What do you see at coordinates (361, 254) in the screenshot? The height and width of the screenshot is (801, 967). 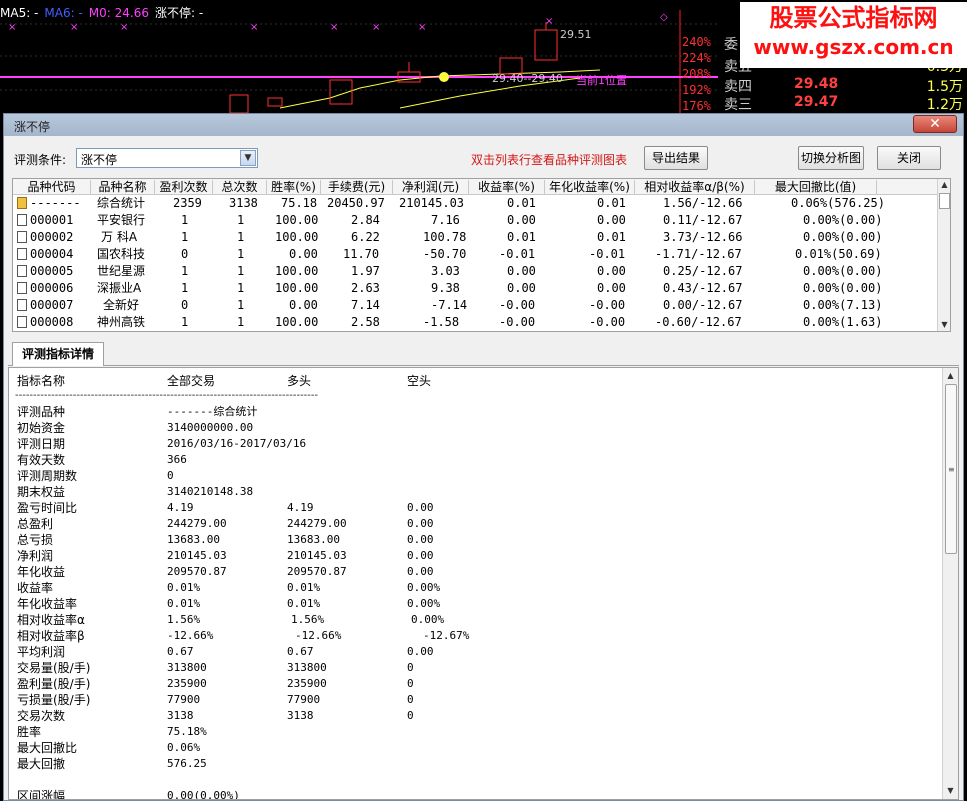 I see `fee-cell: 11.70` at bounding box center [361, 254].